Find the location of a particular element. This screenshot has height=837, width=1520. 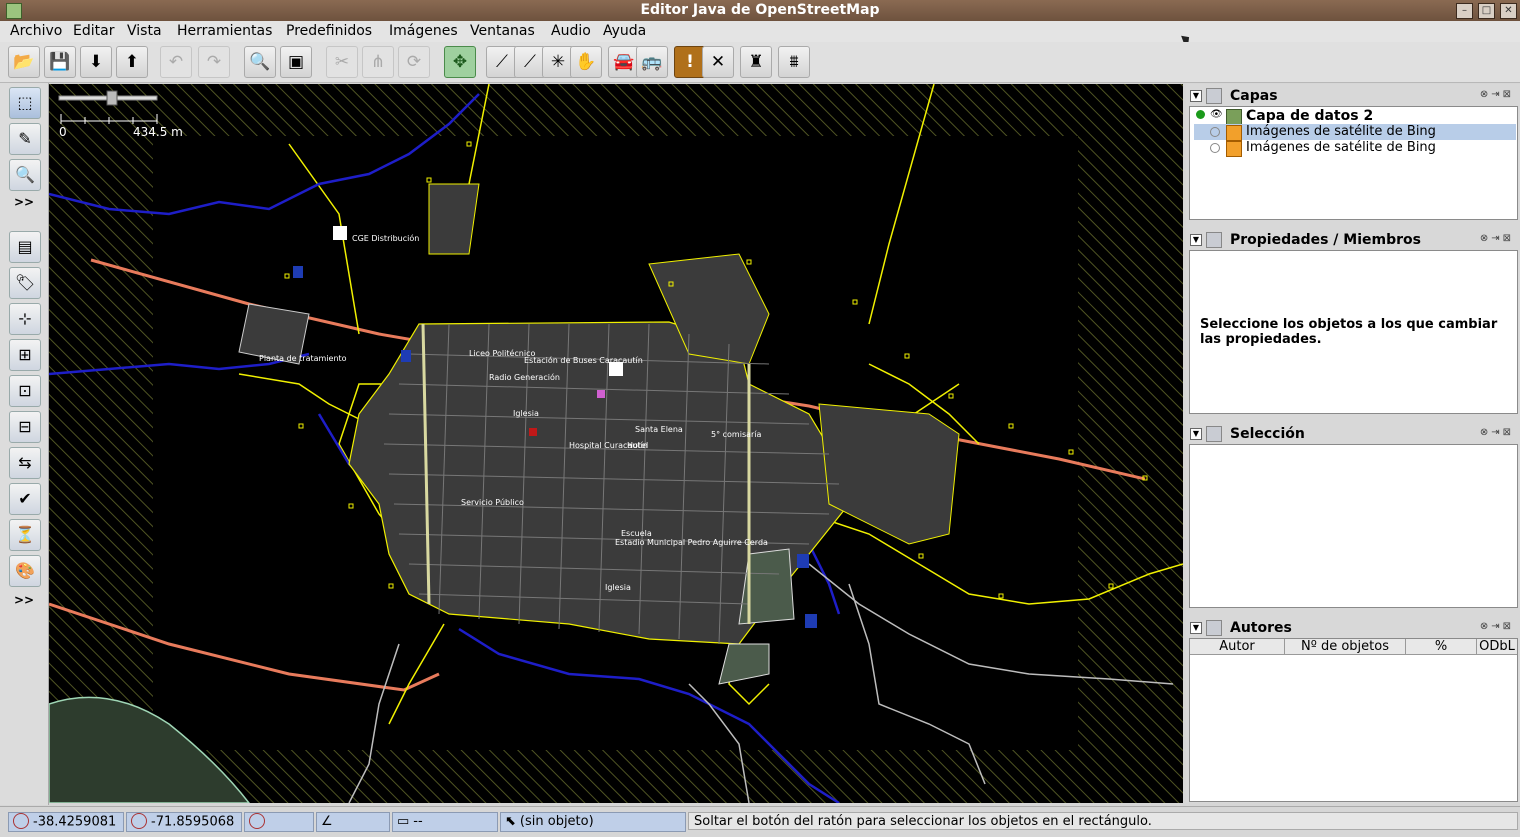

selection-toggle-icon: ⊹ is located at coordinates (25, 319).